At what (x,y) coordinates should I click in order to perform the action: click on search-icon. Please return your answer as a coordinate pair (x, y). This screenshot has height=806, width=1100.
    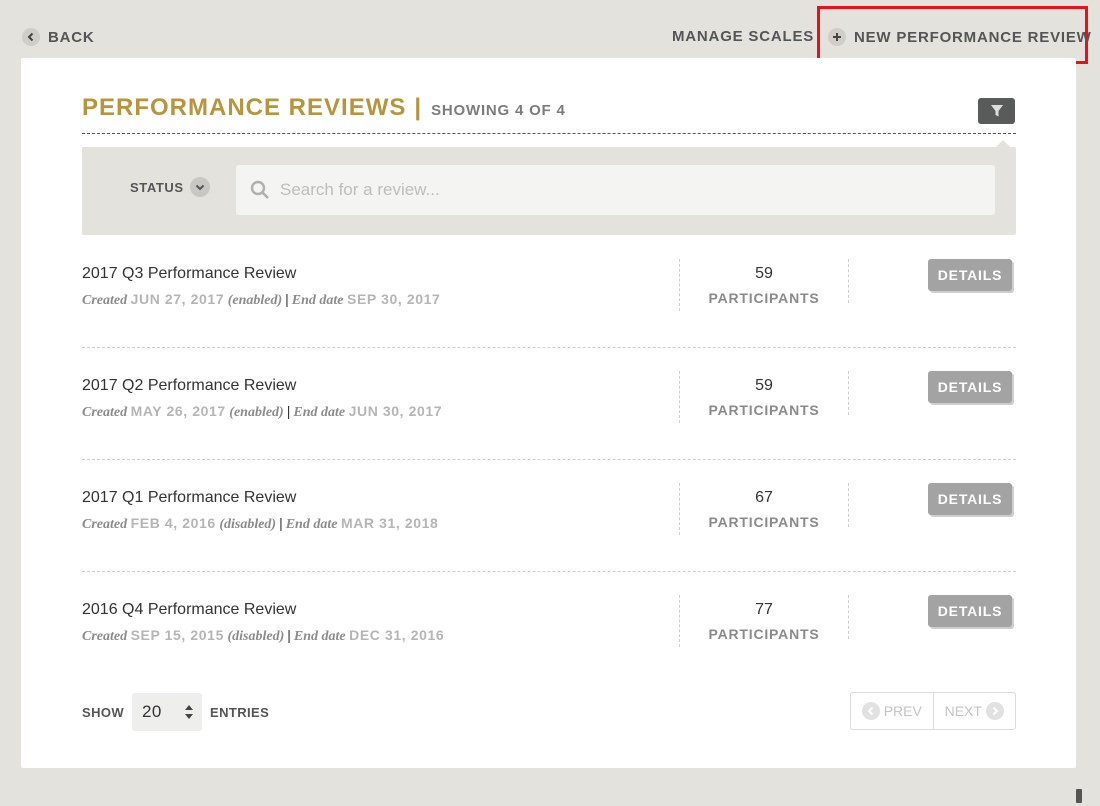
    Looking at the image, I should click on (260, 190).